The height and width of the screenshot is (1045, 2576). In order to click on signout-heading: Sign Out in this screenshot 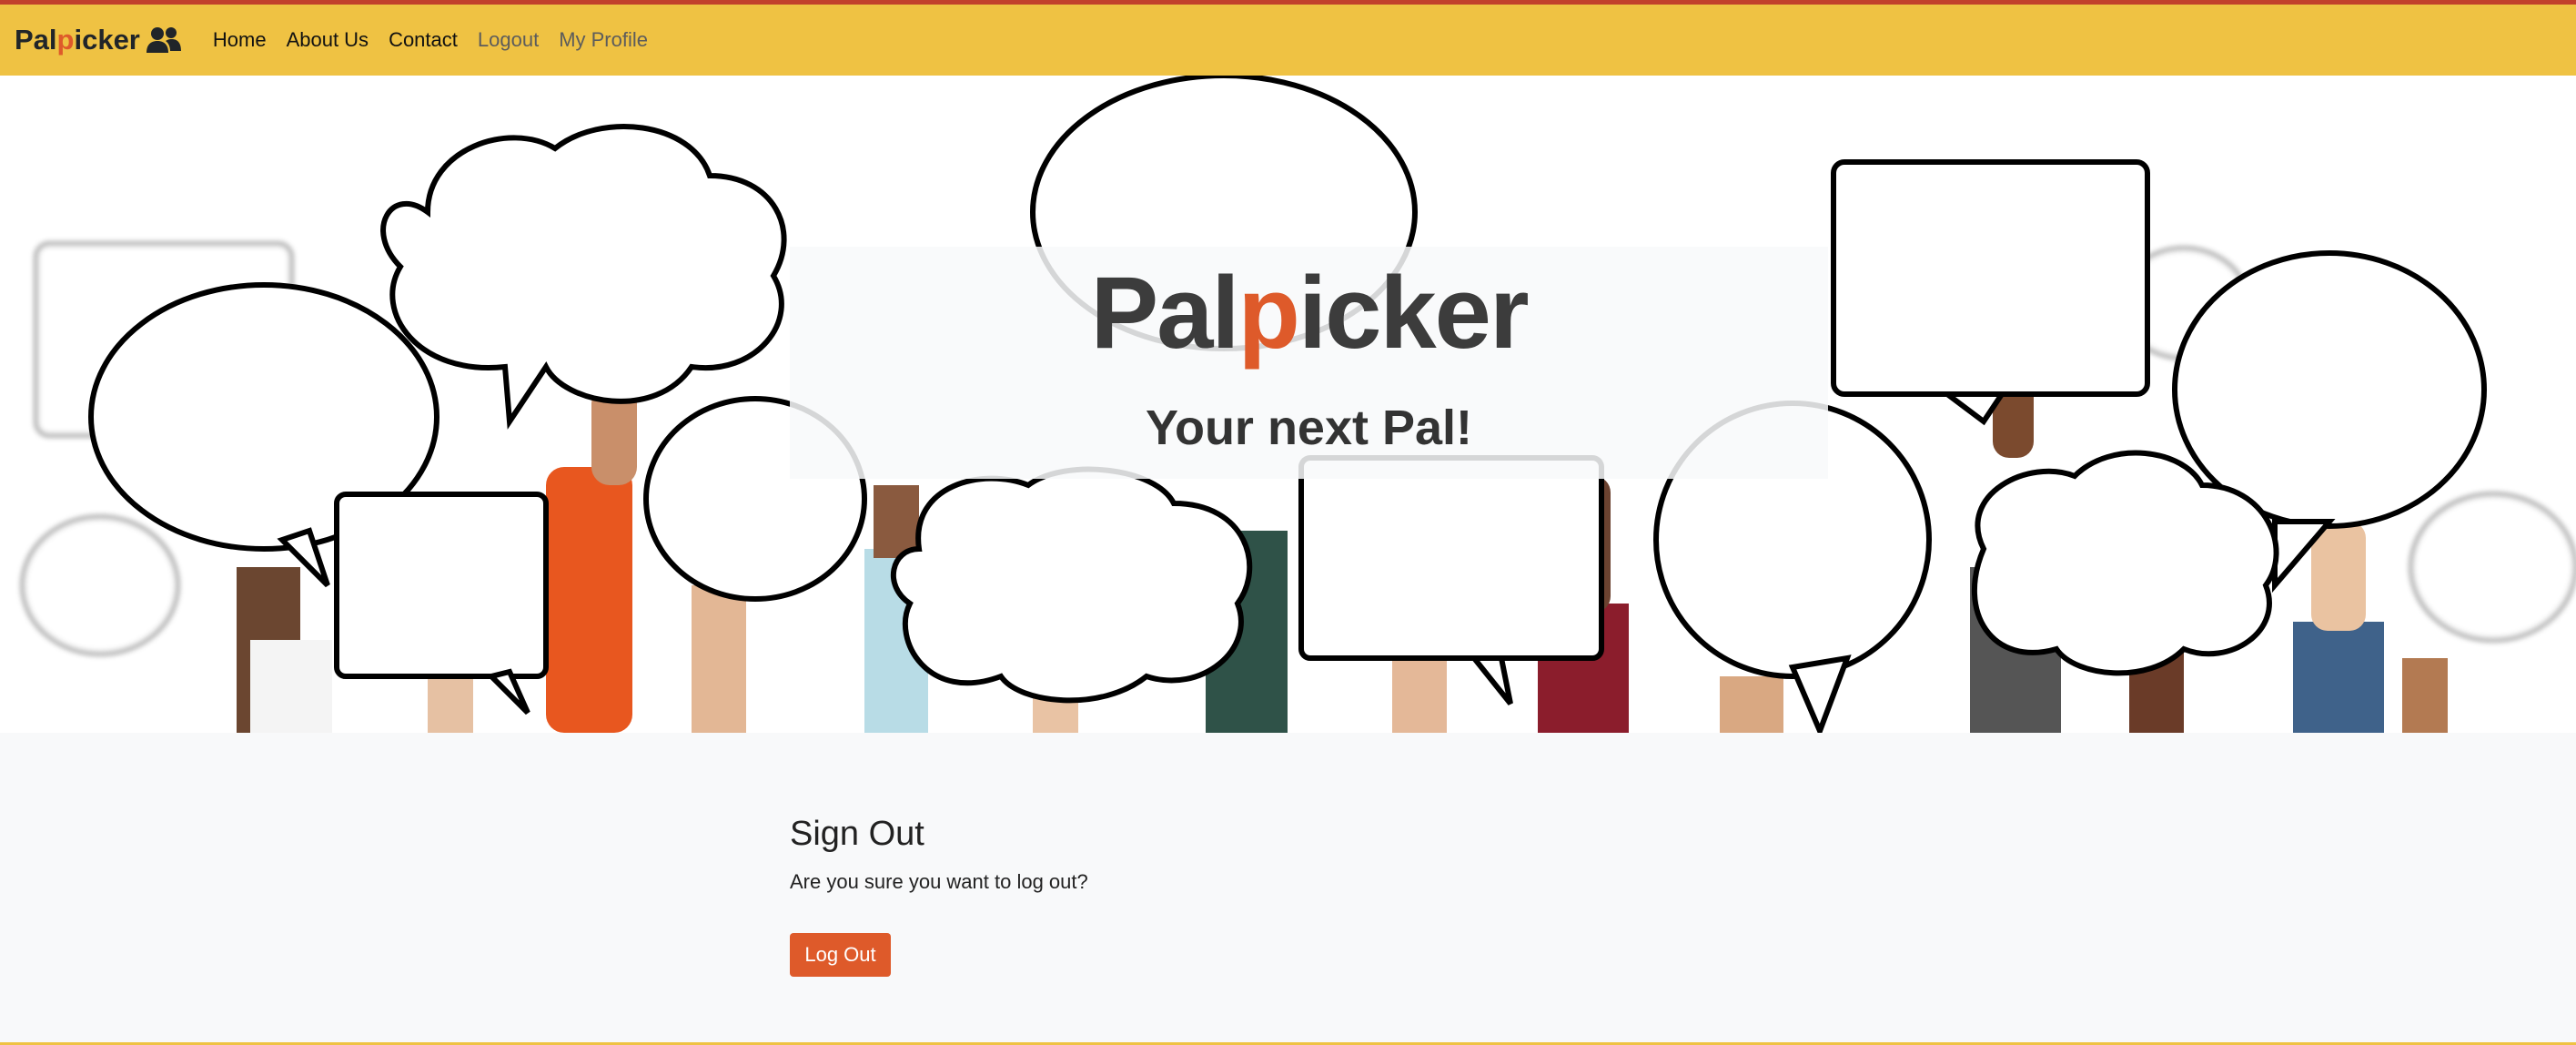, I will do `click(857, 834)`.